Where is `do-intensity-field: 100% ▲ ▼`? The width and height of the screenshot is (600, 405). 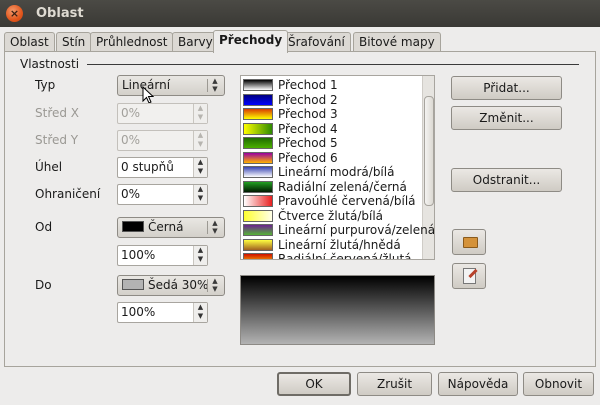
do-intensity-field: 100% ▲ ▼ is located at coordinates (162, 312).